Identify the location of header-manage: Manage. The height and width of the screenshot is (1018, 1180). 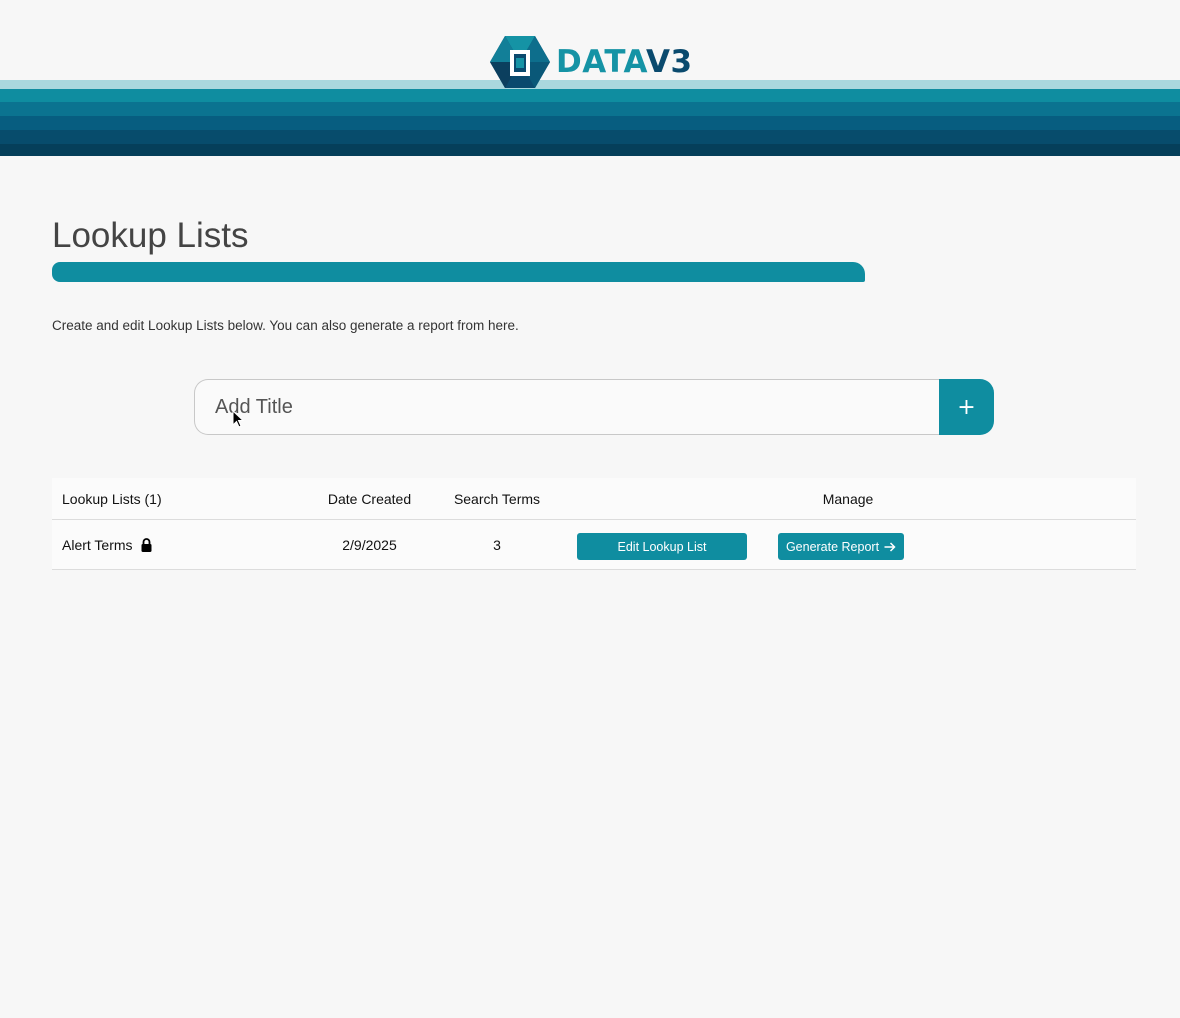
(848, 498).